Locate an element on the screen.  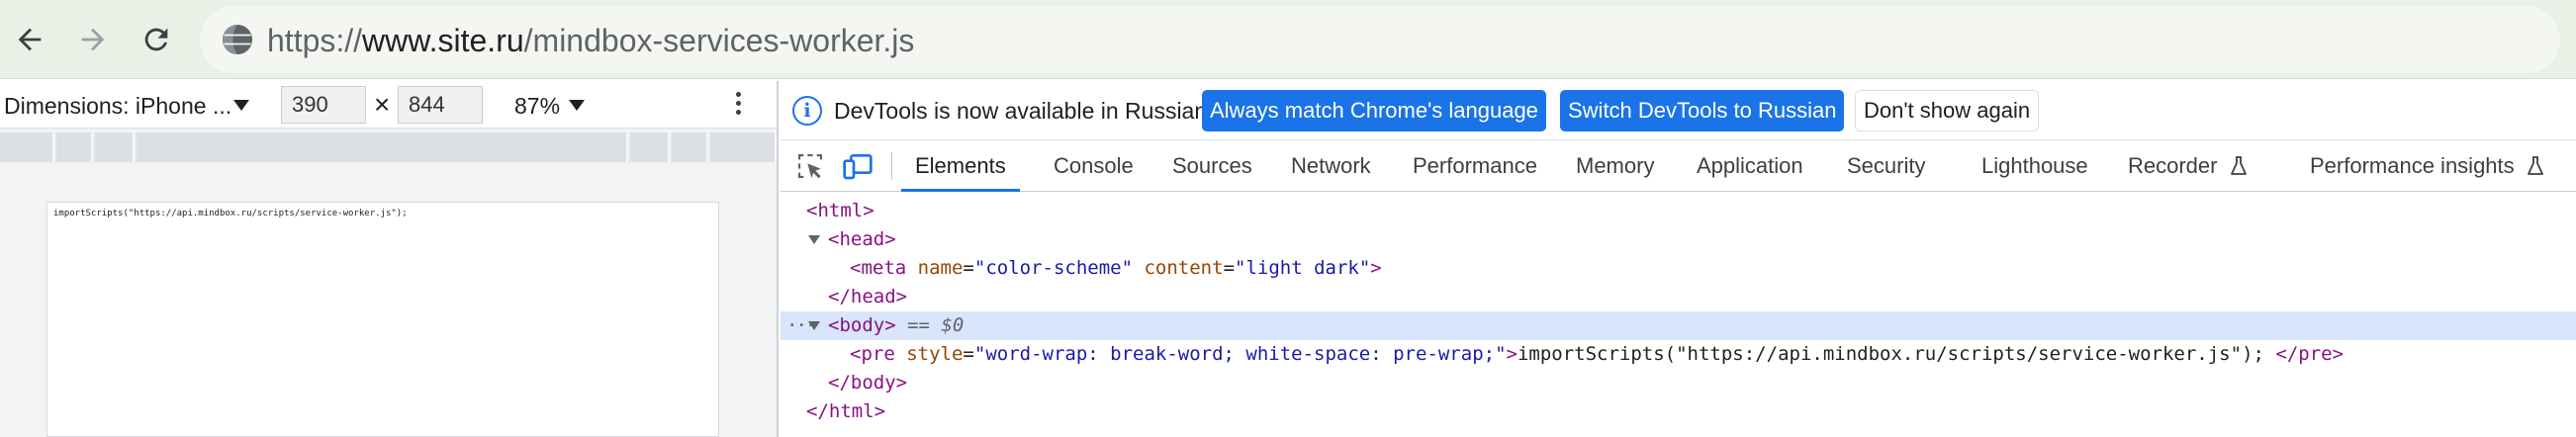
device-toolbar-icon is located at coordinates (858, 166).